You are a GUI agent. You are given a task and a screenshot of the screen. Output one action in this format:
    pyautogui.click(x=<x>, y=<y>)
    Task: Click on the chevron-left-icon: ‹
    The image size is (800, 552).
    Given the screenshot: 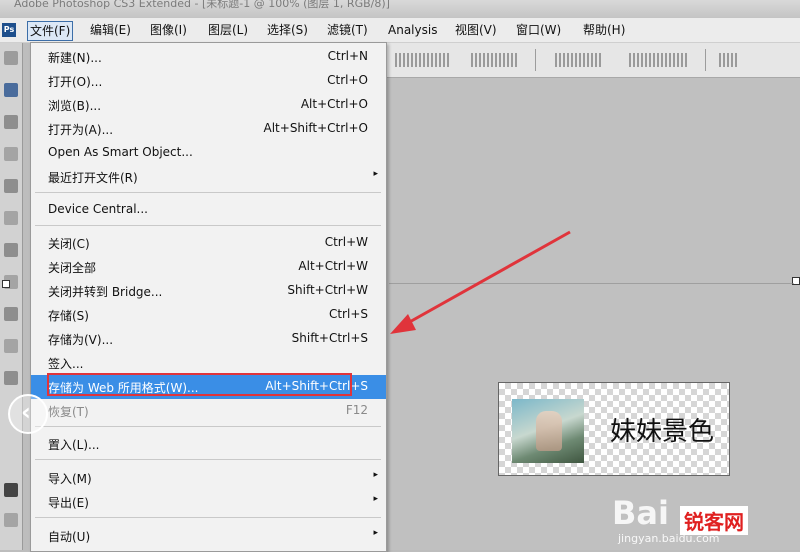 What is the action you would take?
    pyautogui.click(x=26, y=412)
    